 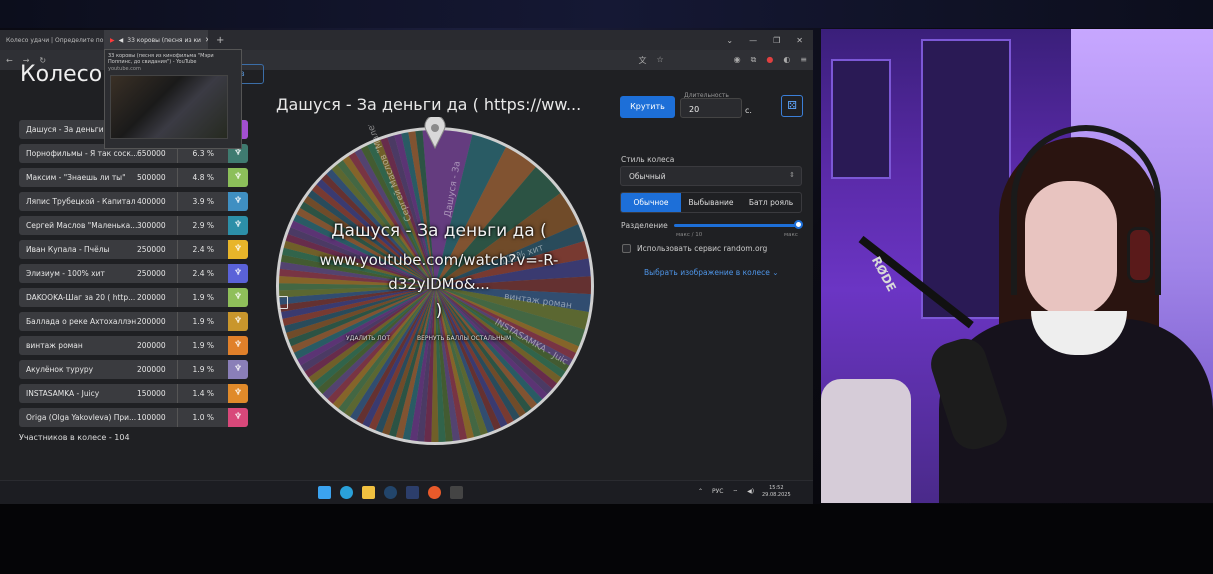 What do you see at coordinates (711, 202) in the screenshot?
I see `mode-elimination: Выбывание` at bounding box center [711, 202].